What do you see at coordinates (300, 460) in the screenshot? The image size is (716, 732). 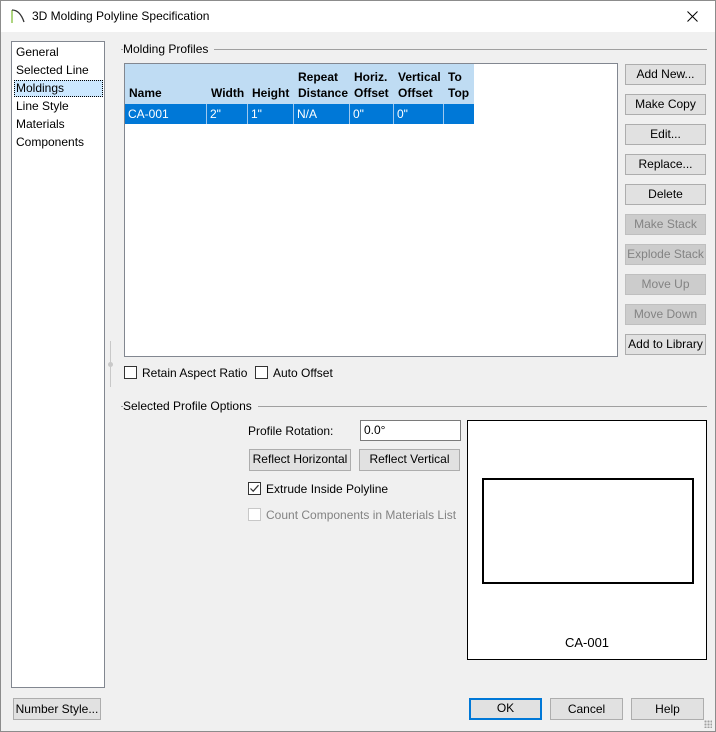 I see `reflect-horizontal-button: Reflect Horizontal` at bounding box center [300, 460].